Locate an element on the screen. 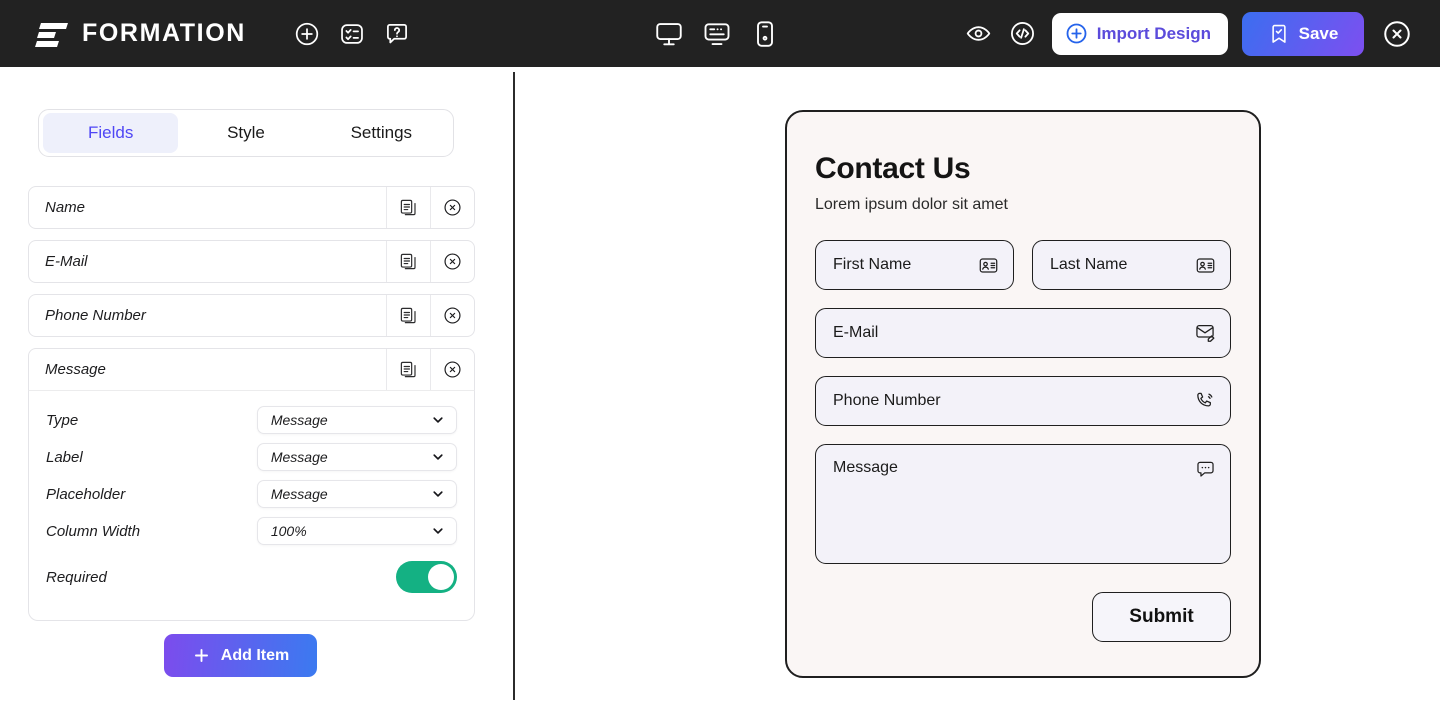 Image resolution: width=1440 pixels, height=721 pixels. email-input: E-Mail is located at coordinates (1023, 333).